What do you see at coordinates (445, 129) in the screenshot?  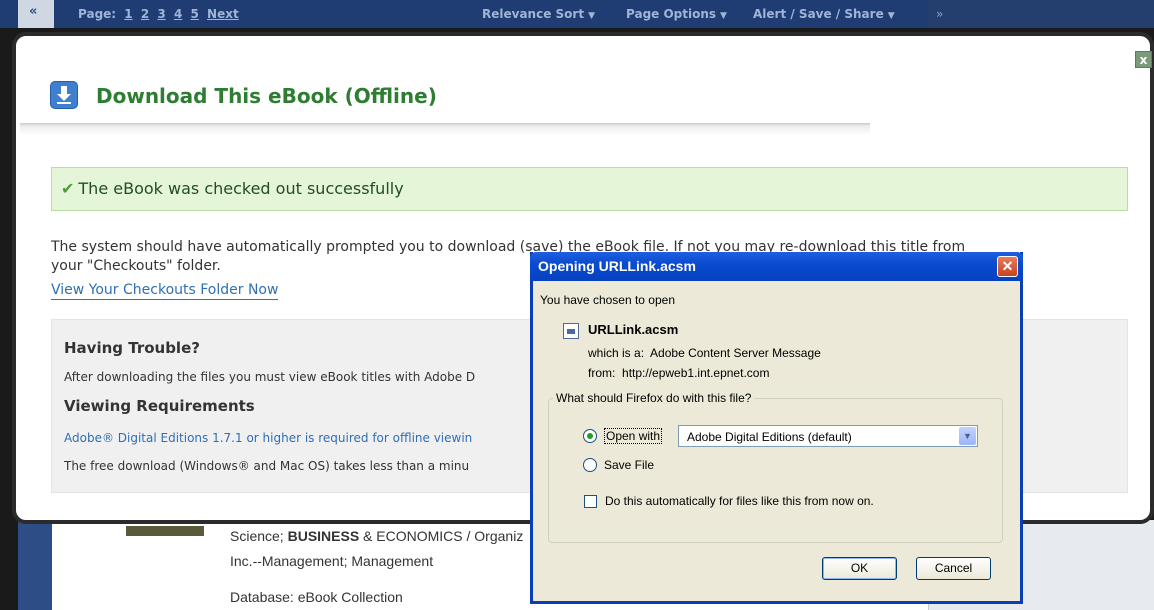 I see `title-divider` at bounding box center [445, 129].